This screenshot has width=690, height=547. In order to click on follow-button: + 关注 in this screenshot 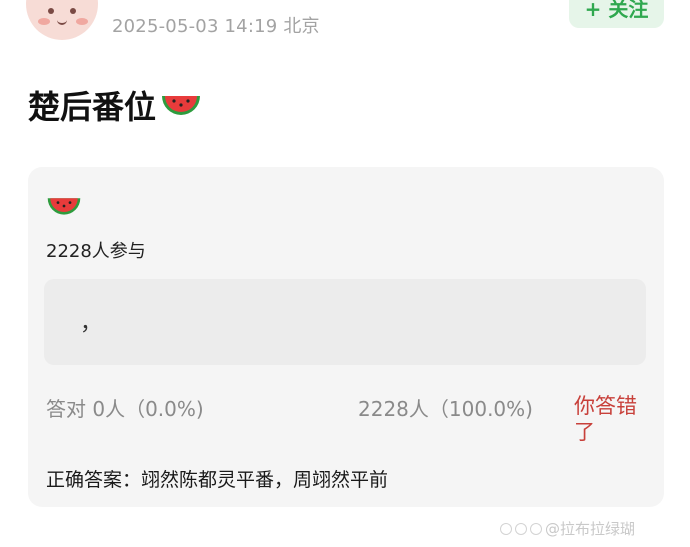, I will do `click(616, 14)`.